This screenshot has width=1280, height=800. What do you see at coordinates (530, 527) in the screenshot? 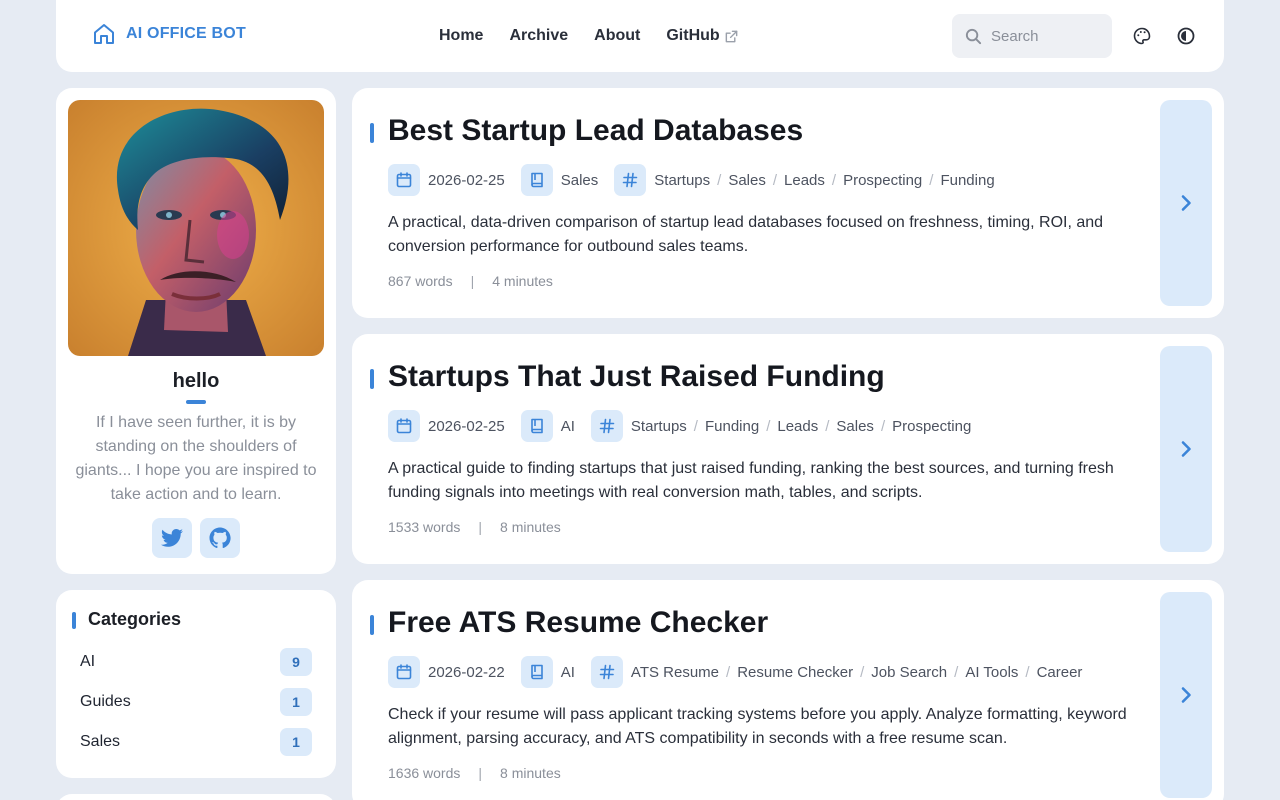
I see `post-read-time: 8 minutes` at bounding box center [530, 527].